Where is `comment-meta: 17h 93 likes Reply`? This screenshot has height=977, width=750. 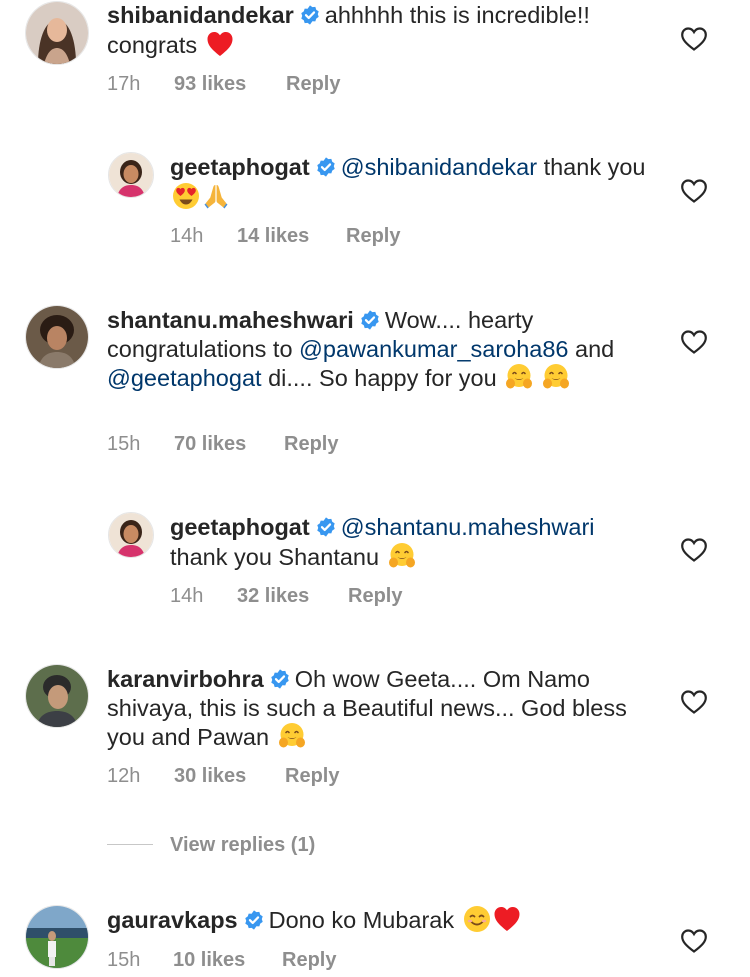
comment-meta: 17h 93 likes Reply is located at coordinates (223, 84).